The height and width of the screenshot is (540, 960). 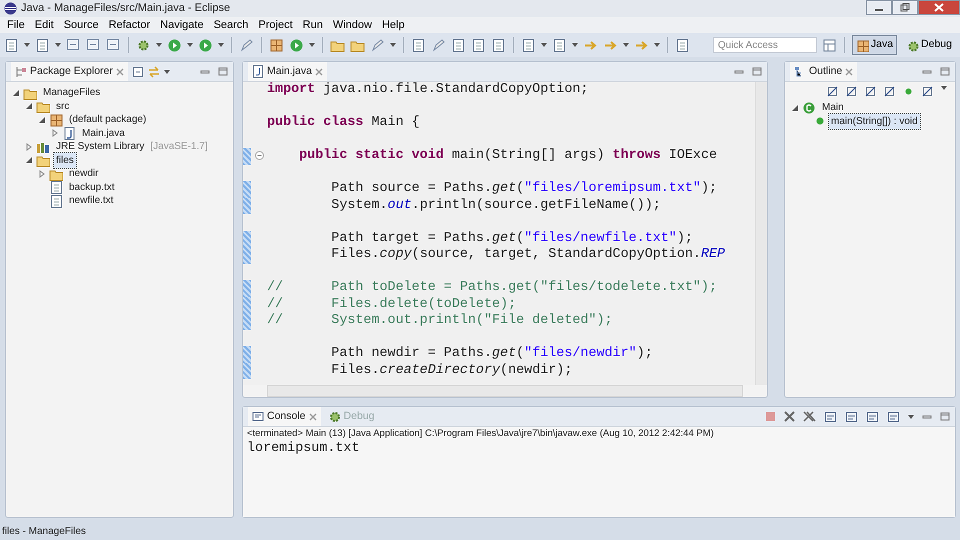 I want to click on quick-access-field: Quick Access, so click(x=764, y=45).